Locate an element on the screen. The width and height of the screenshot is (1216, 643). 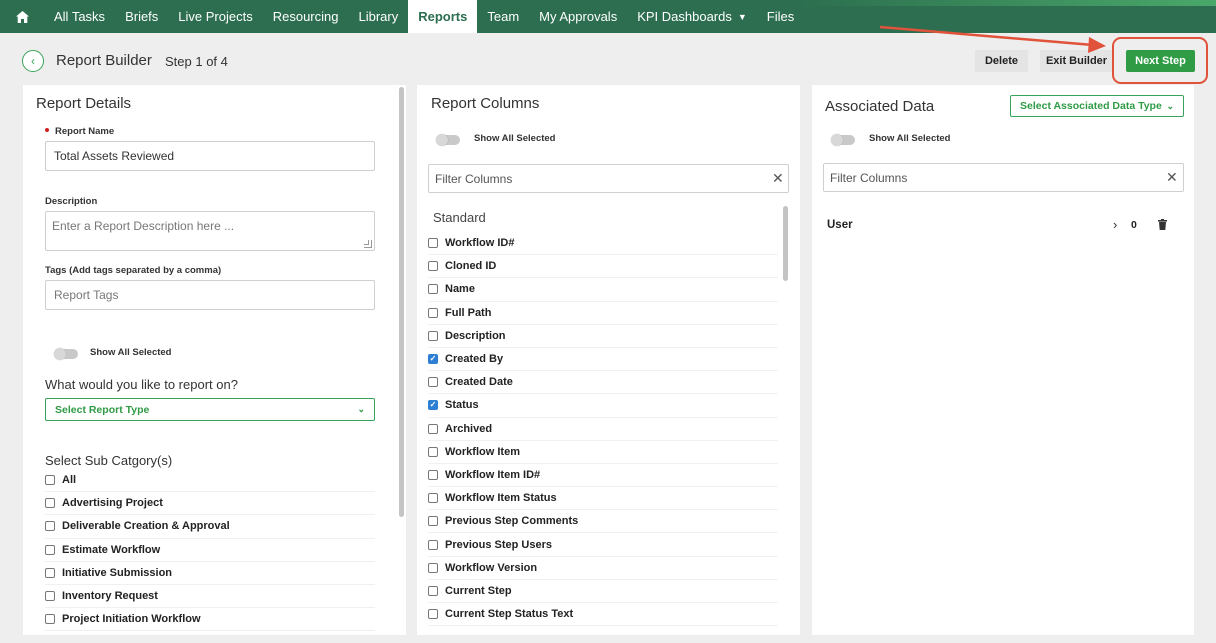
sub-category-label: All is located at coordinates (69, 480).